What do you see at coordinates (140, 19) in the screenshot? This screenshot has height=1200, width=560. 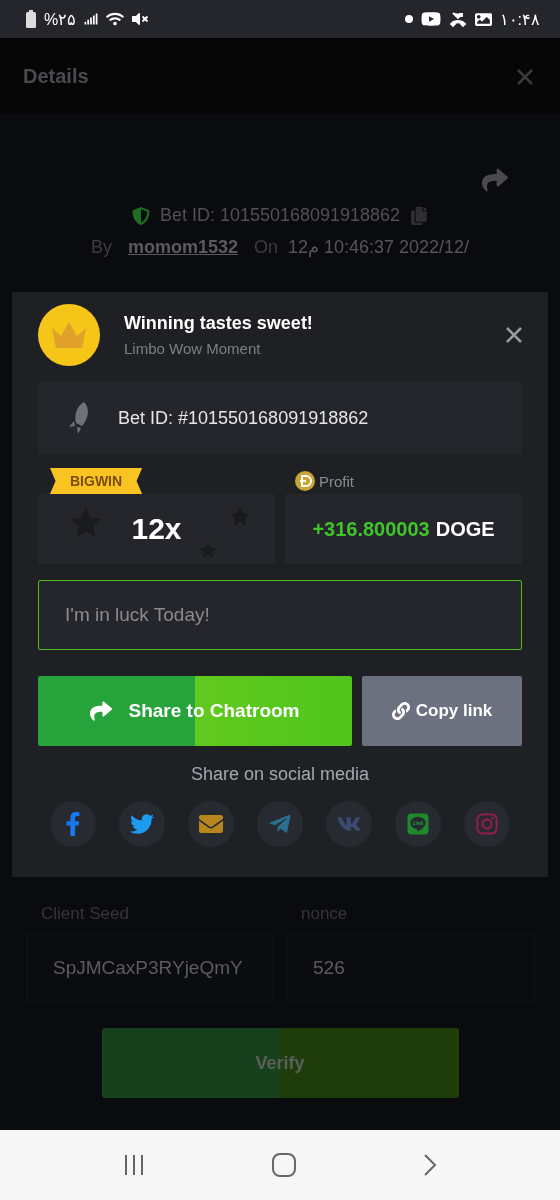 I see `mute-icon` at bounding box center [140, 19].